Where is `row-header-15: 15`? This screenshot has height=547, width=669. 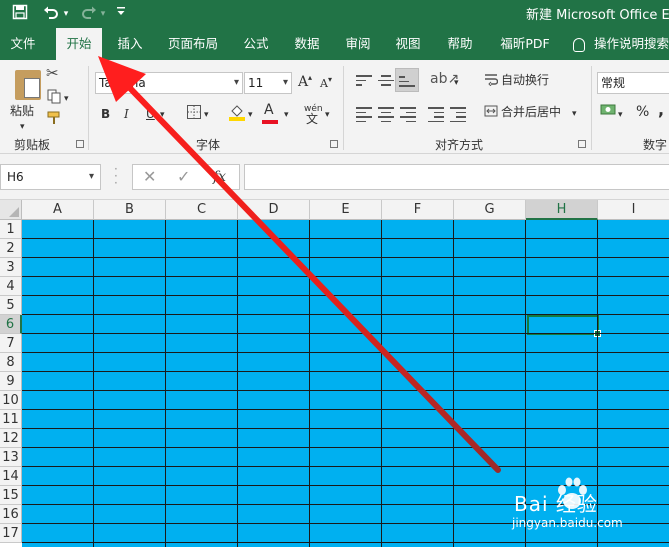 row-header-15: 15 is located at coordinates (11, 495).